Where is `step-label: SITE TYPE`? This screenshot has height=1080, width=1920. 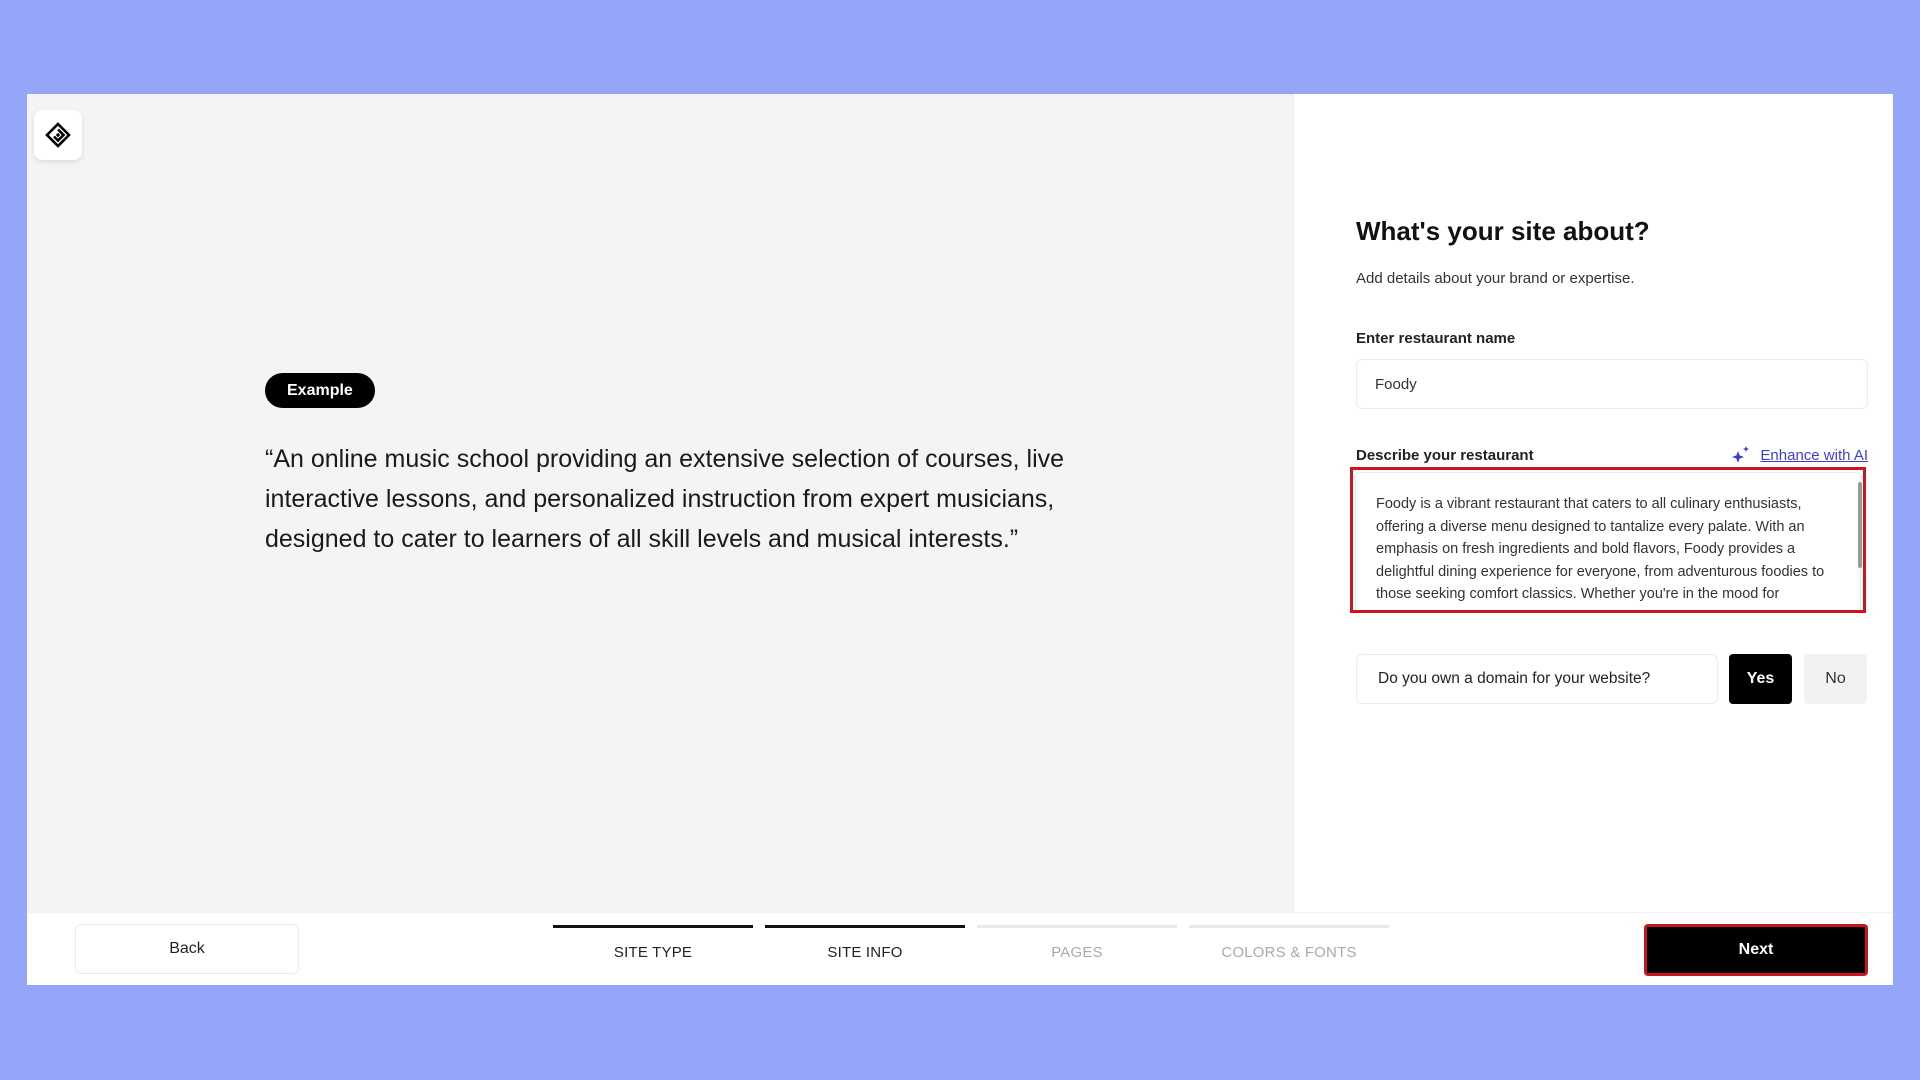 step-label: SITE TYPE is located at coordinates (653, 952).